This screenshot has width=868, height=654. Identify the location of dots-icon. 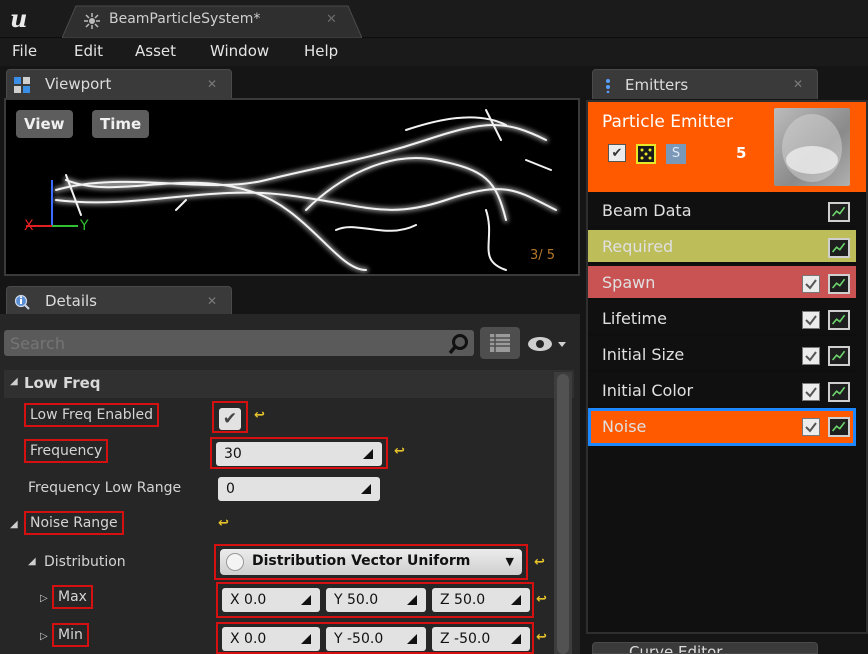
(646, 154).